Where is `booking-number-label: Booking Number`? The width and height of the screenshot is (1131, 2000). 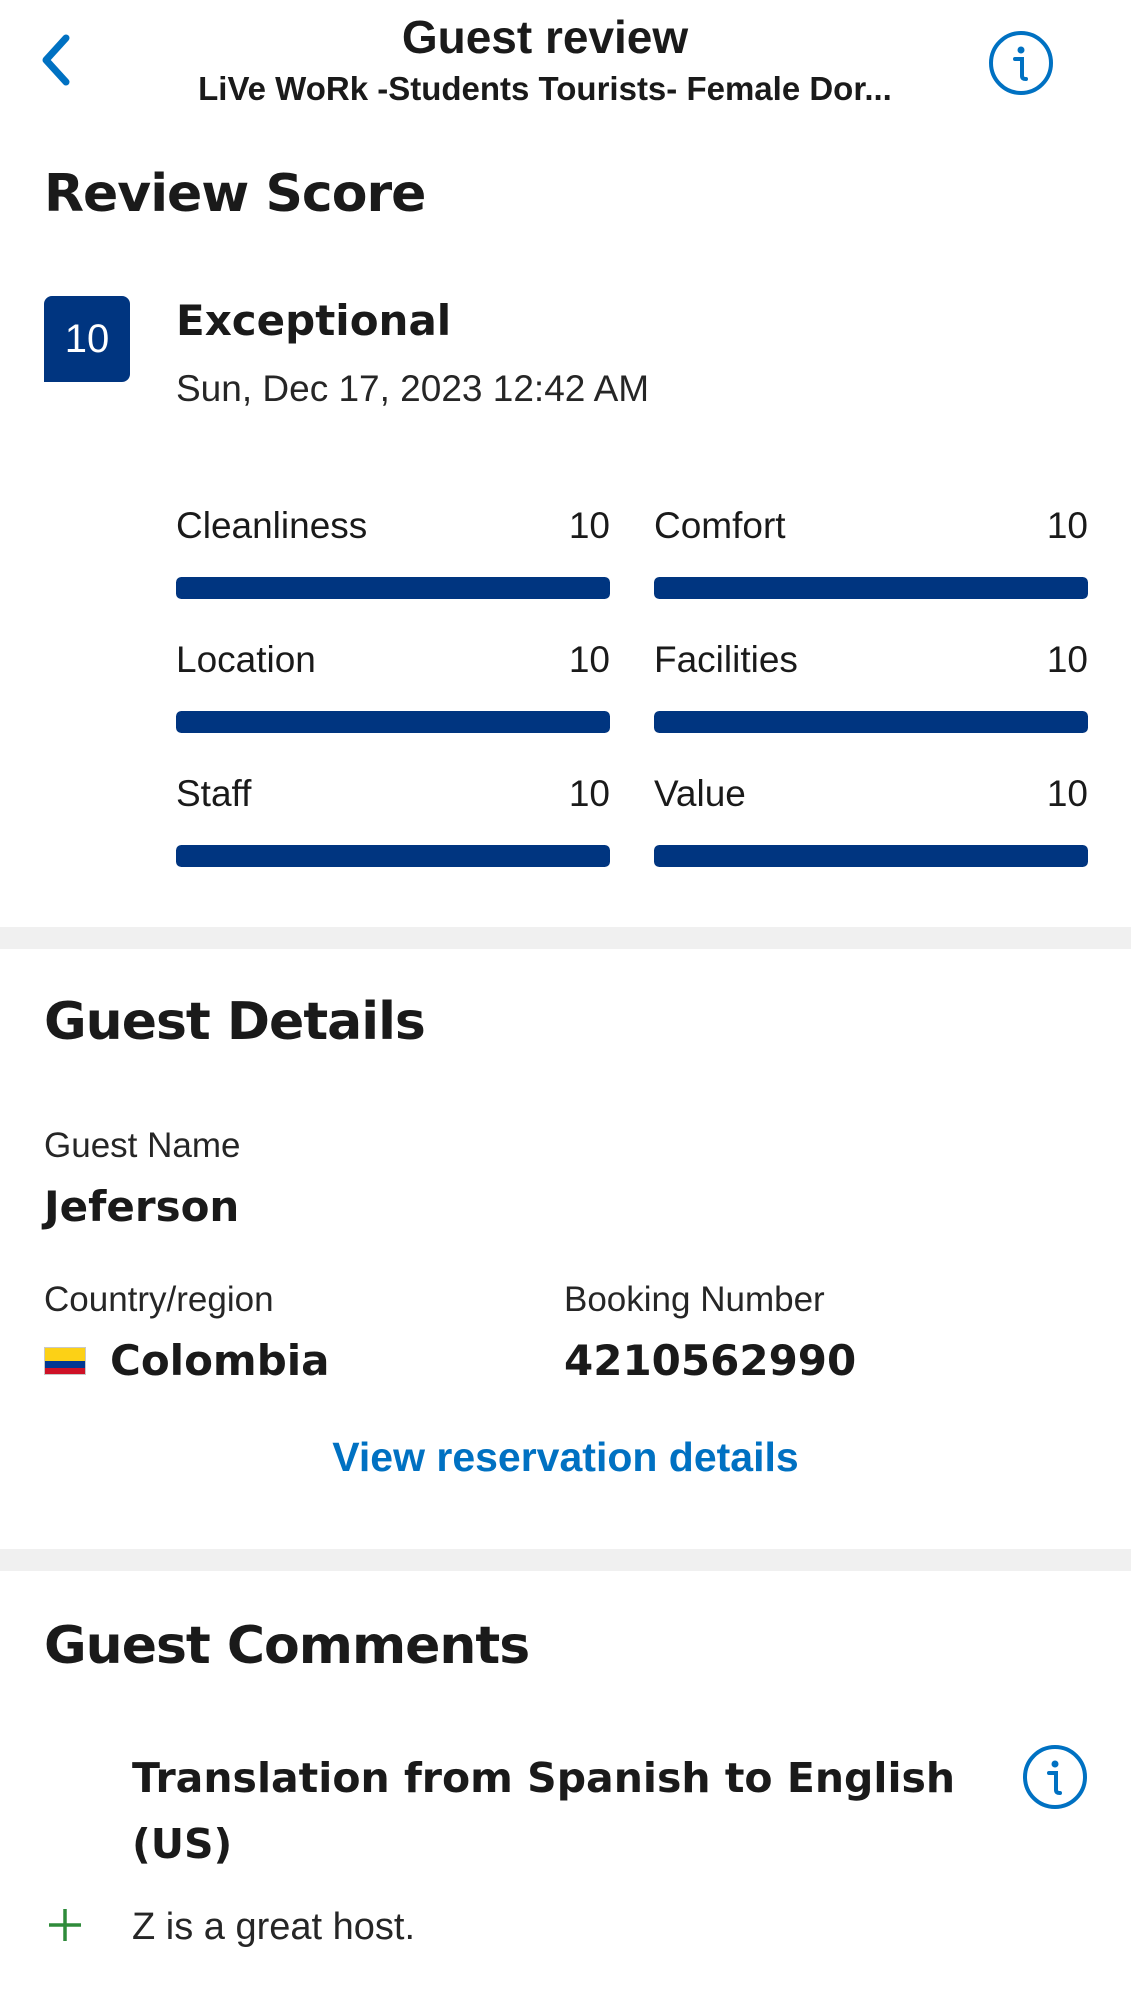 booking-number-label: Booking Number is located at coordinates (694, 1299).